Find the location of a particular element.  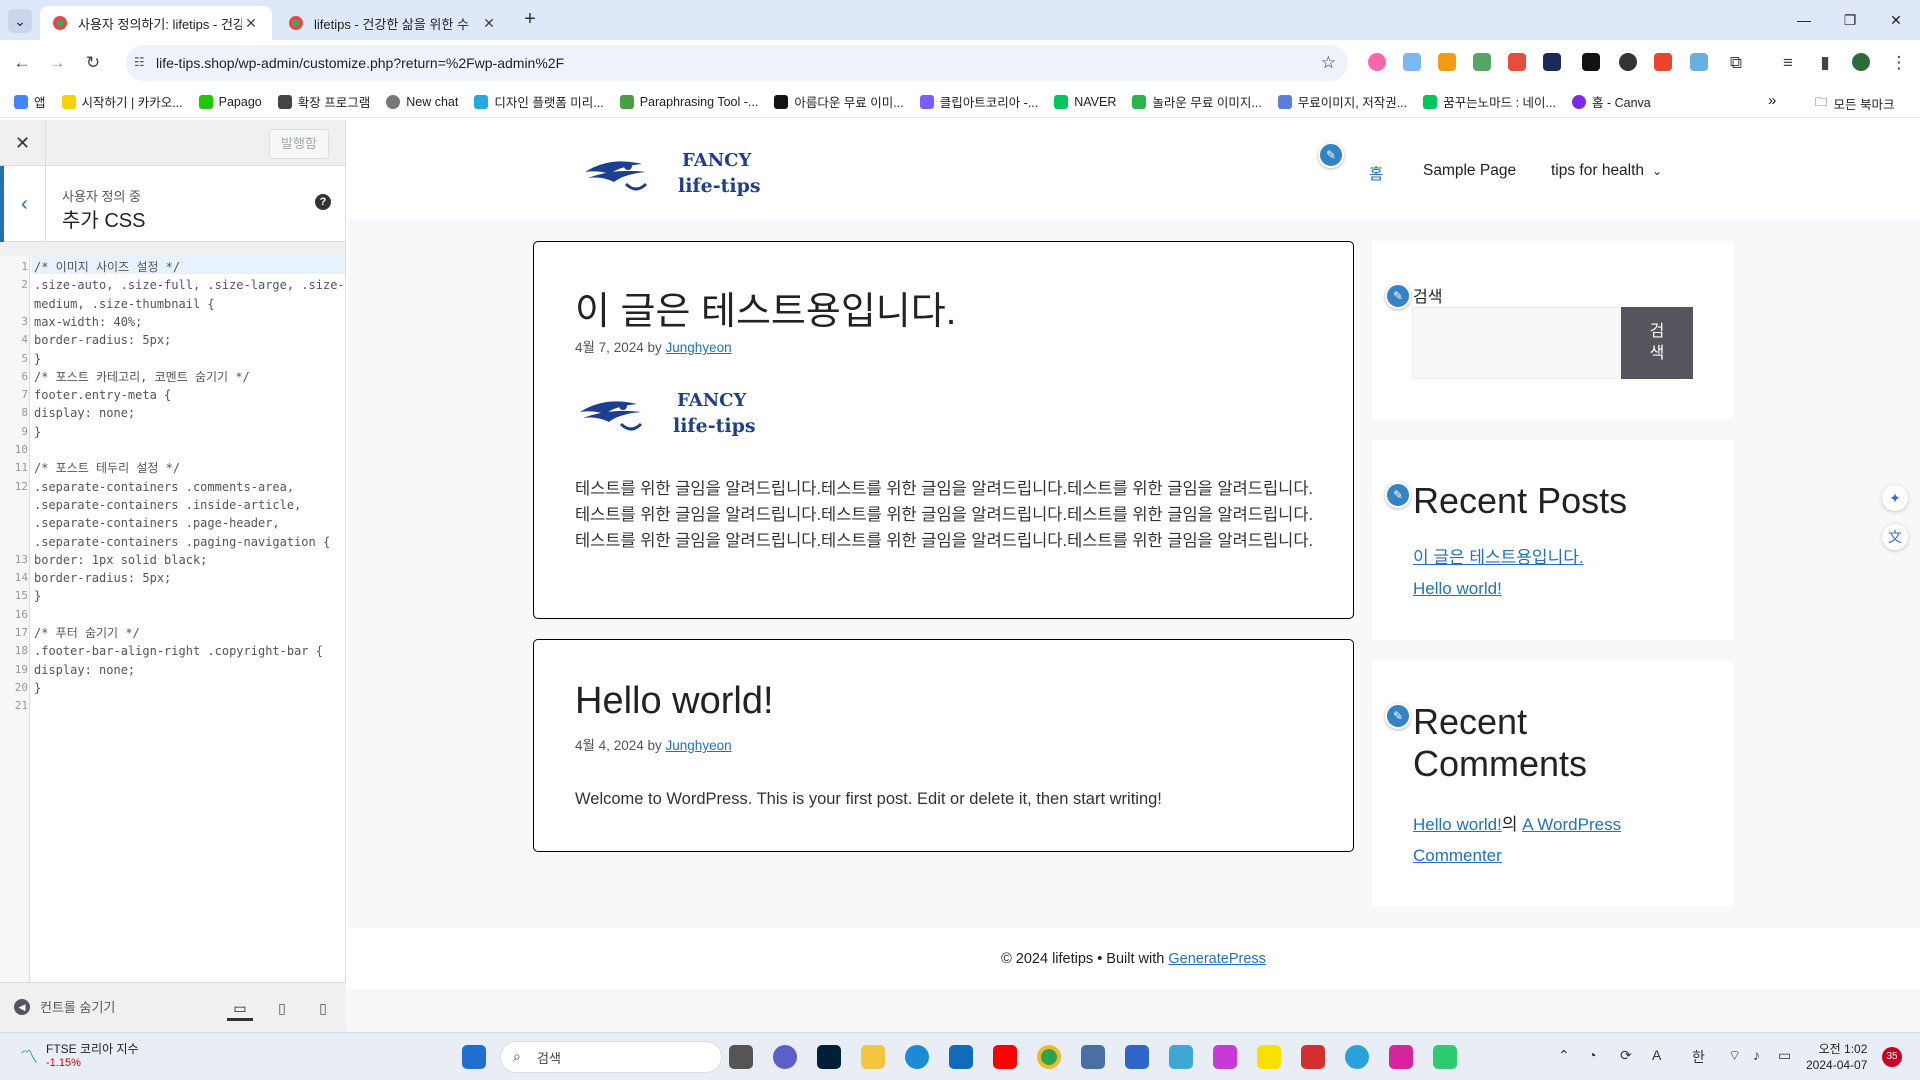

recent-post-link: 이 글은 테스트용입니다. is located at coordinates (1498, 555).